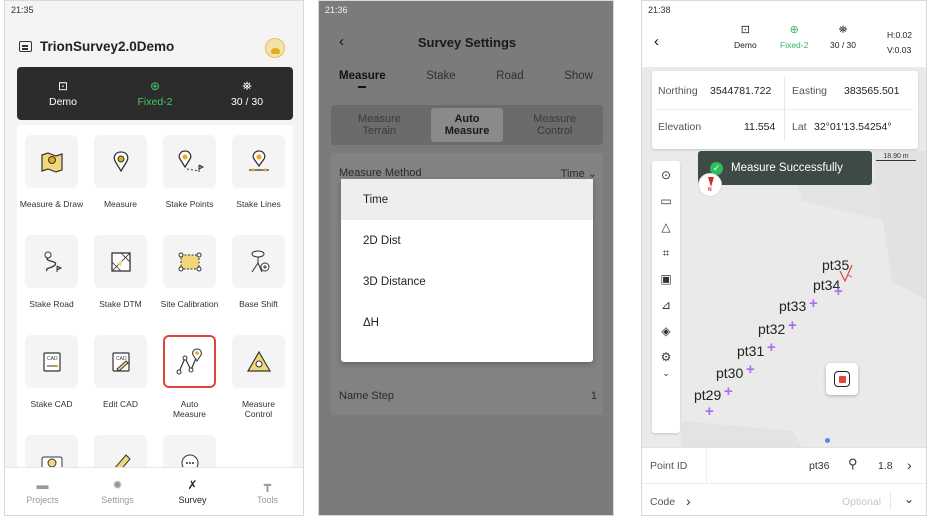  I want to click on settings-icon: ⚙, so click(666, 357).